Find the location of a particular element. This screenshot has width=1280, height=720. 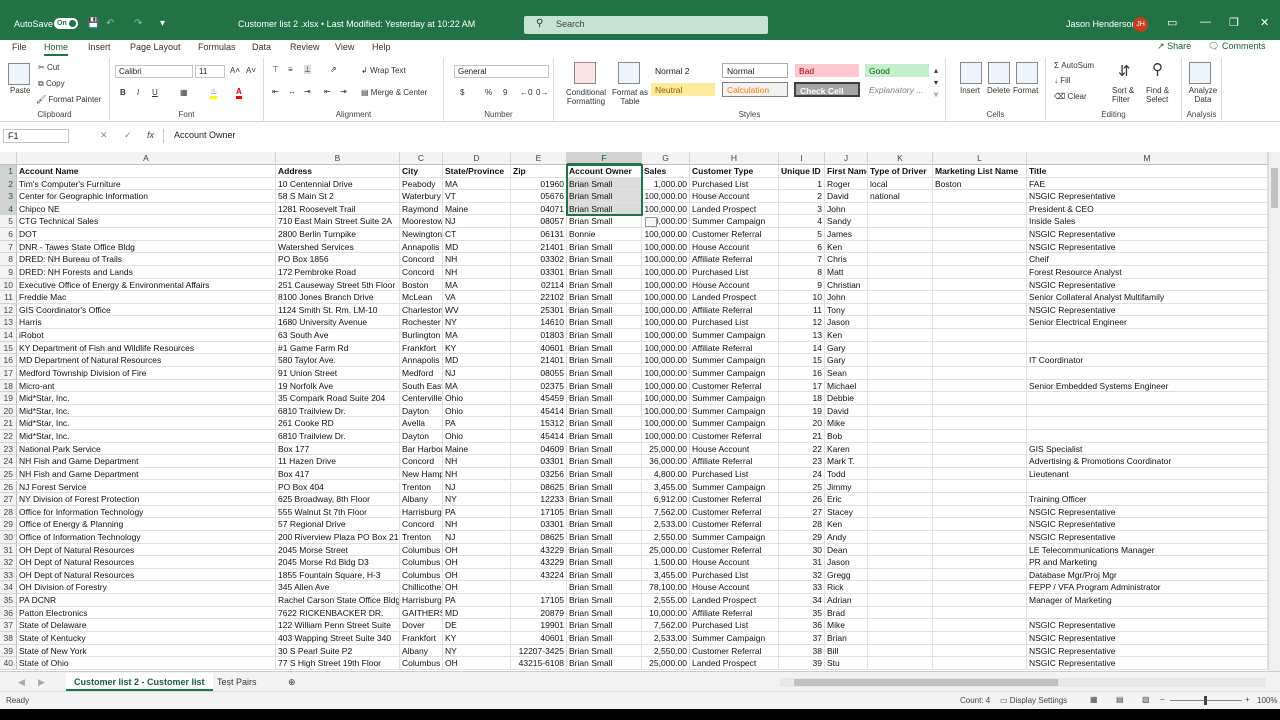

table-cell: 625 Broadway, 8th Floor is located at coordinates (338, 499).